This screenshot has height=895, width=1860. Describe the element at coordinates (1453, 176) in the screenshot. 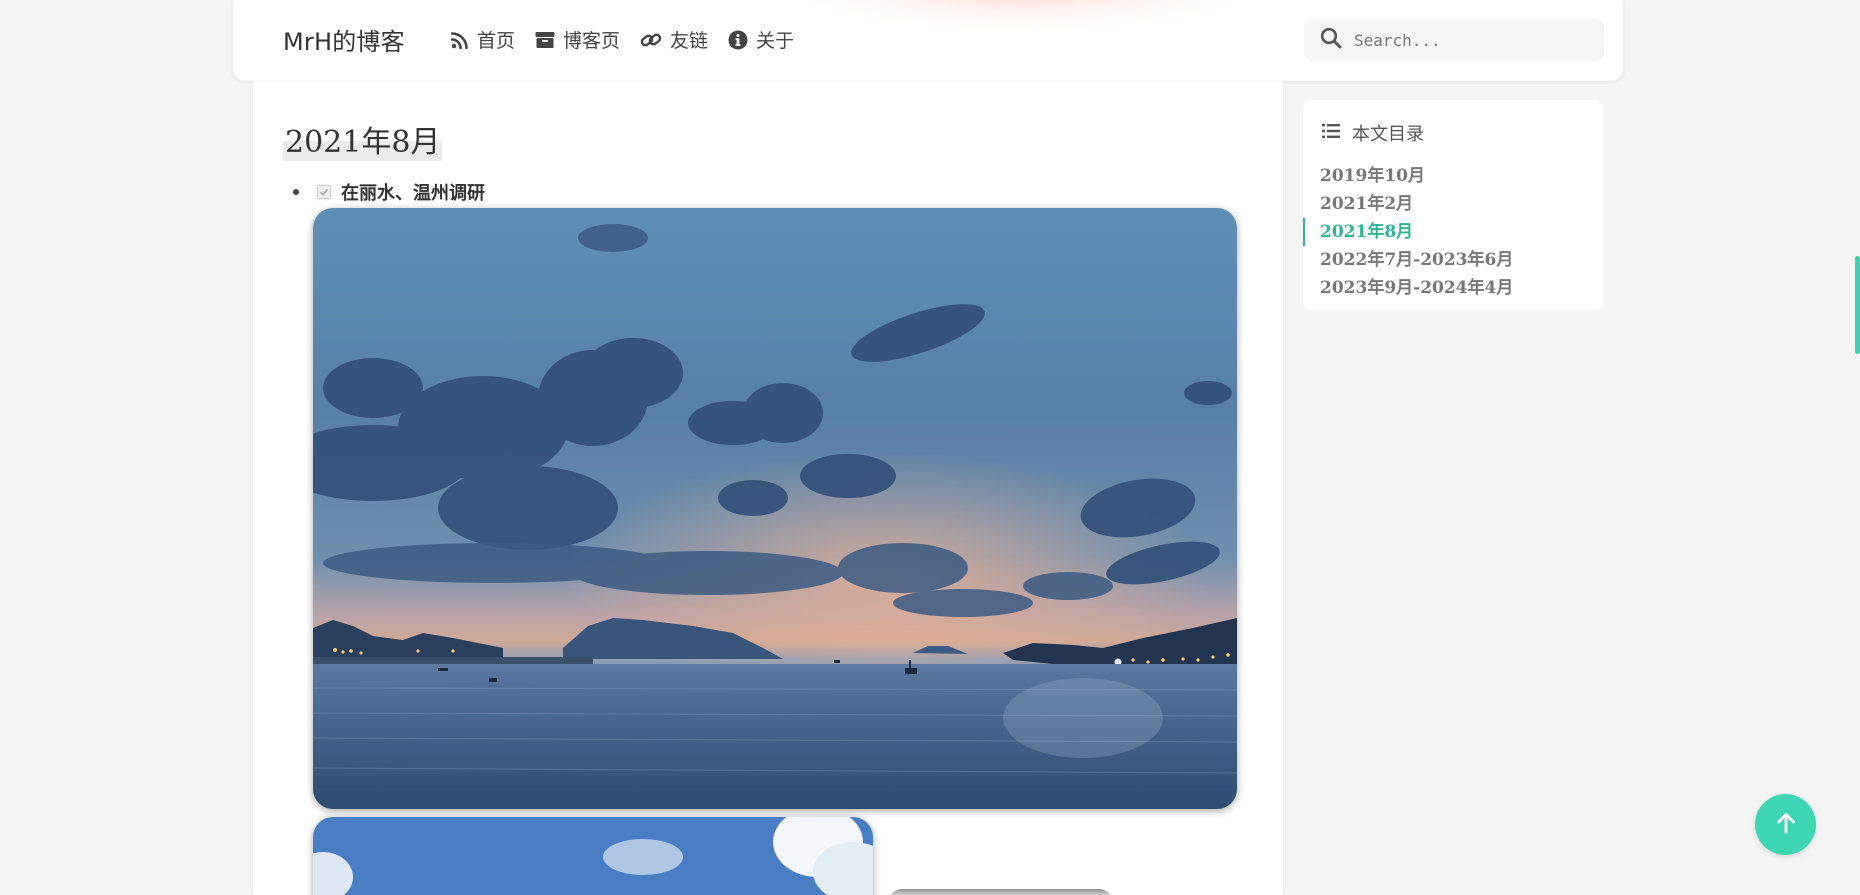

I see `toc-item: 2019年10月` at that location.